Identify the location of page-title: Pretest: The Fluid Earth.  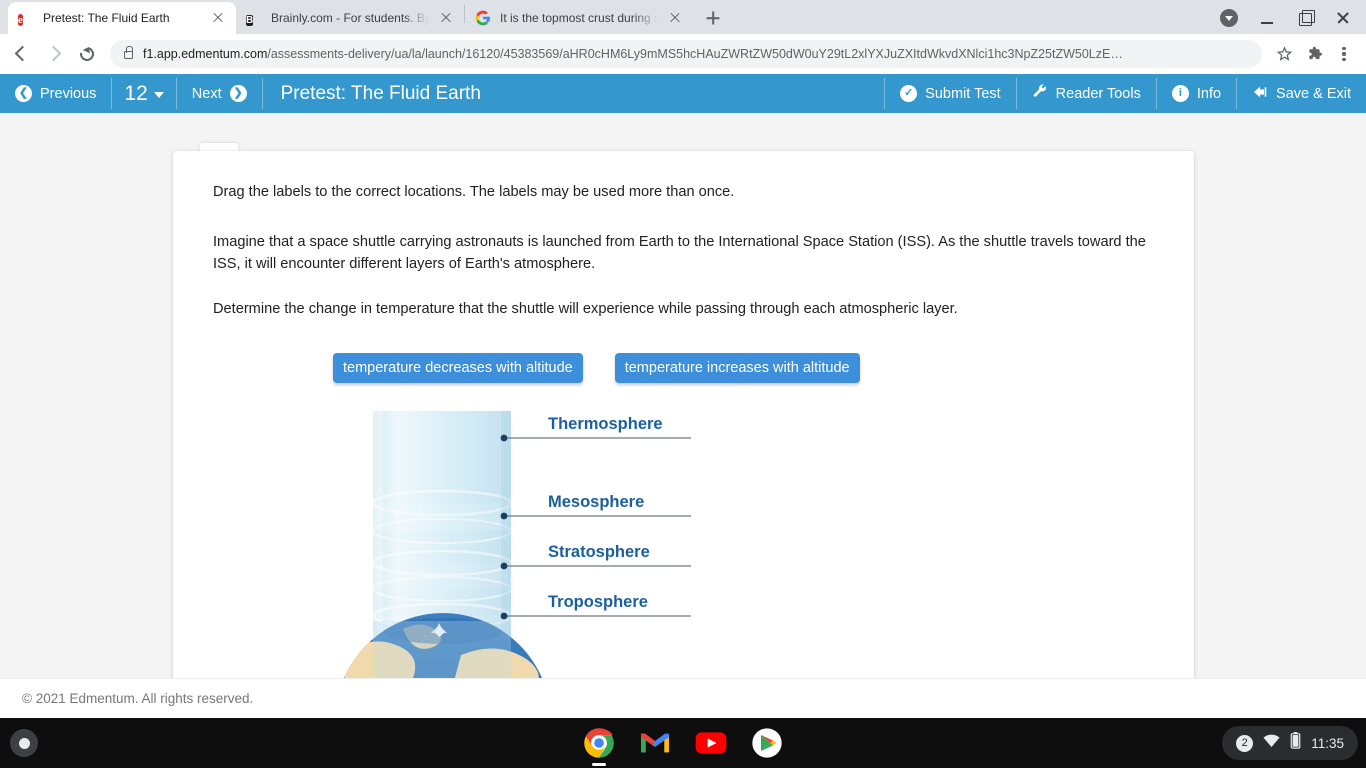
(380, 93).